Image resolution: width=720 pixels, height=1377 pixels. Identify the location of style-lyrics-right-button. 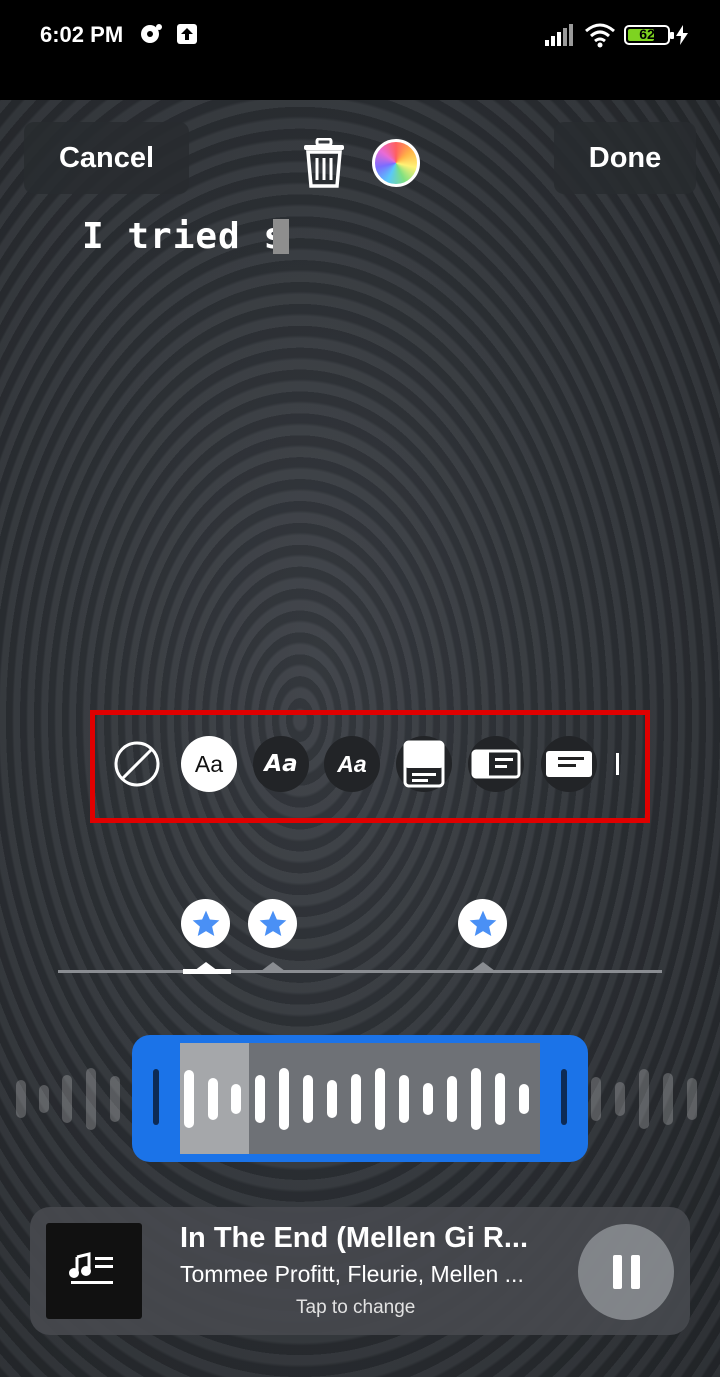
(569, 764).